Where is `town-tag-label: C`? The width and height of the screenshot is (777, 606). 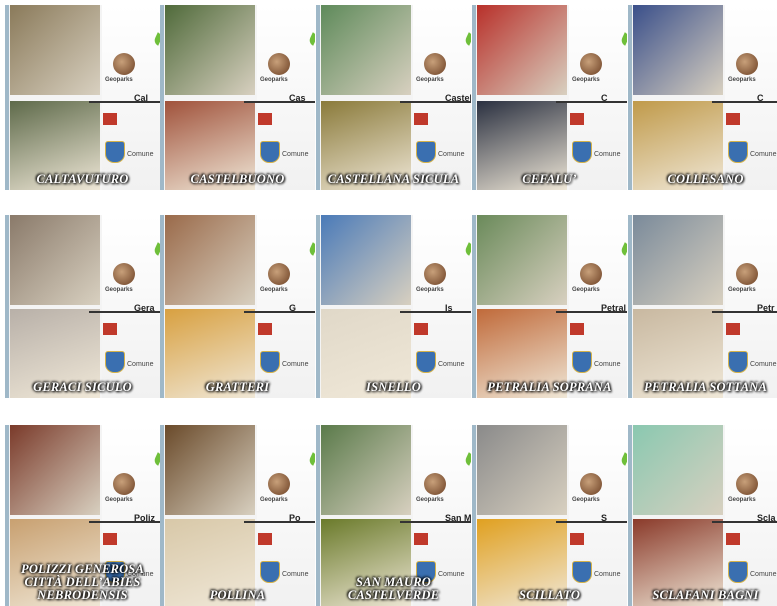
town-tag-label: C is located at coordinates (760, 98).